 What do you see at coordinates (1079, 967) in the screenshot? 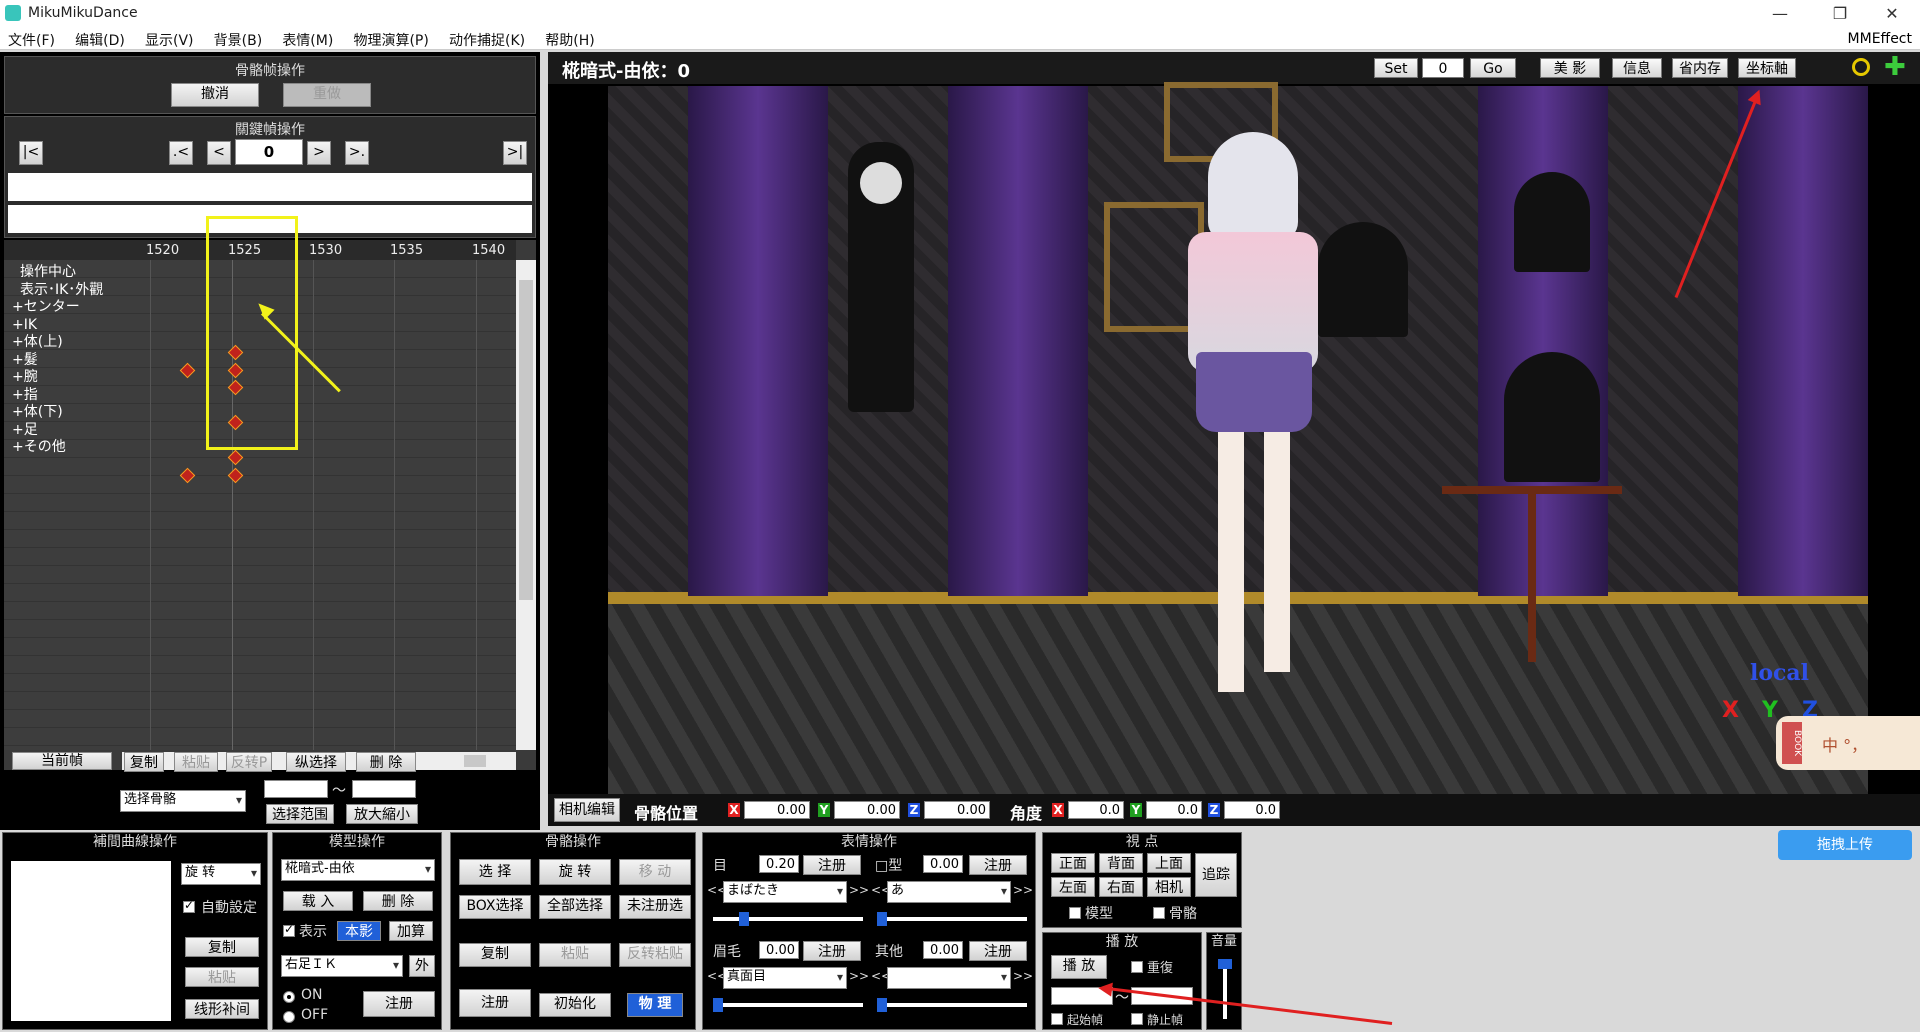
I see `play-button: 播 放` at bounding box center [1079, 967].